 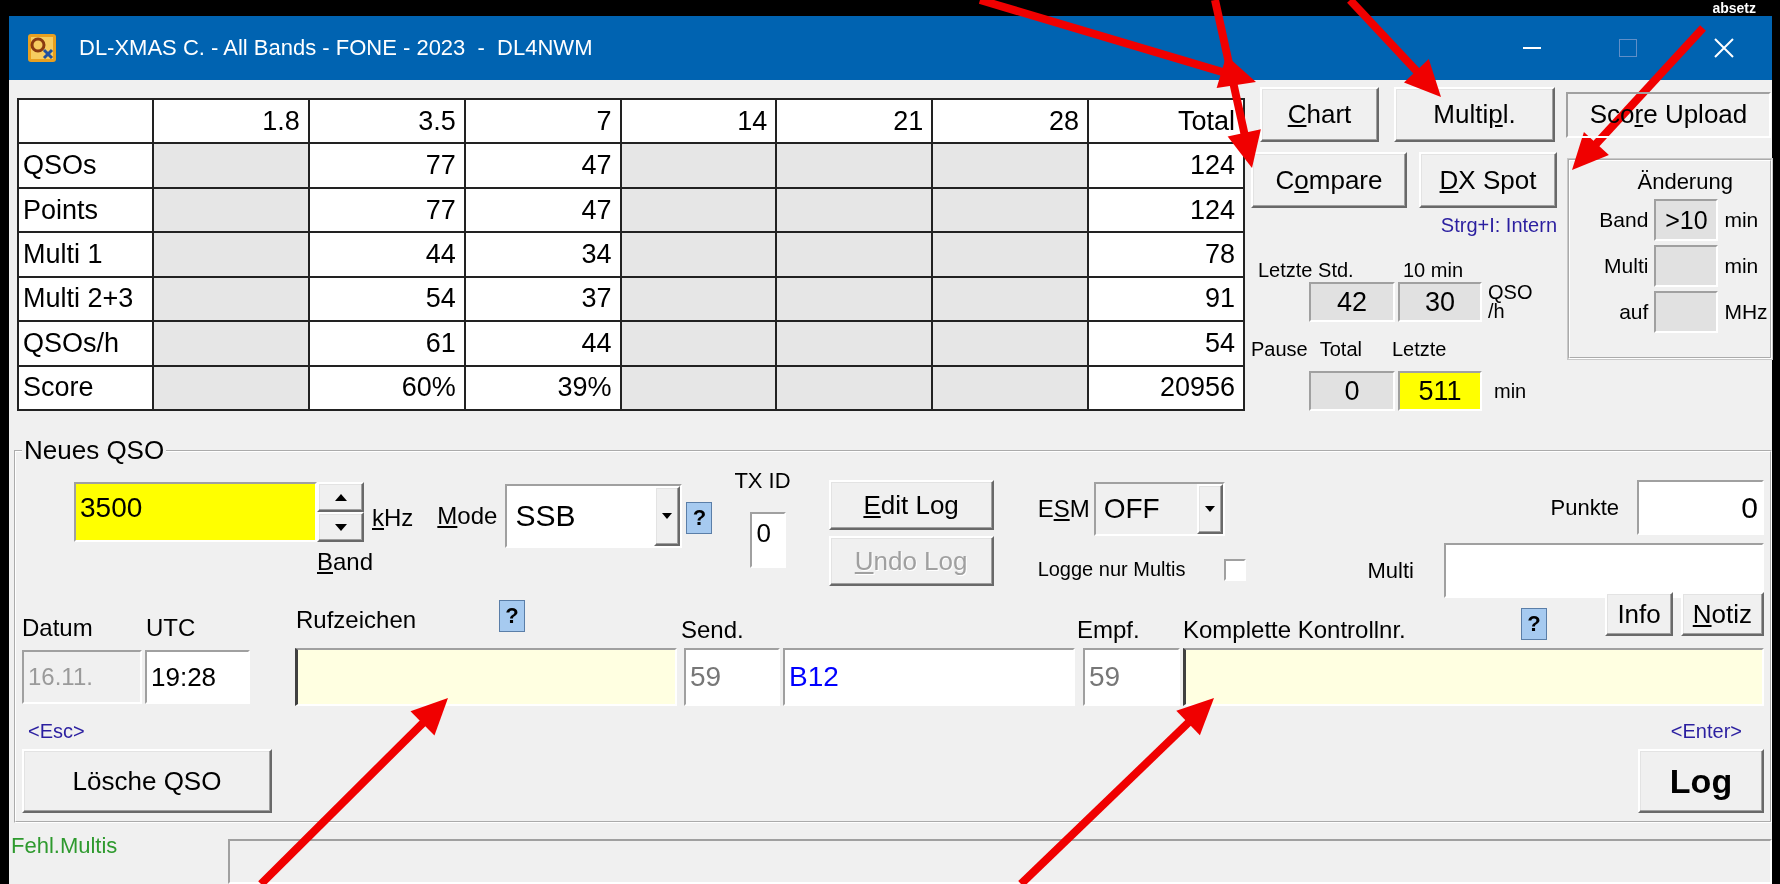 What do you see at coordinates (1166, 121) in the screenshot?
I see `column-header: Total` at bounding box center [1166, 121].